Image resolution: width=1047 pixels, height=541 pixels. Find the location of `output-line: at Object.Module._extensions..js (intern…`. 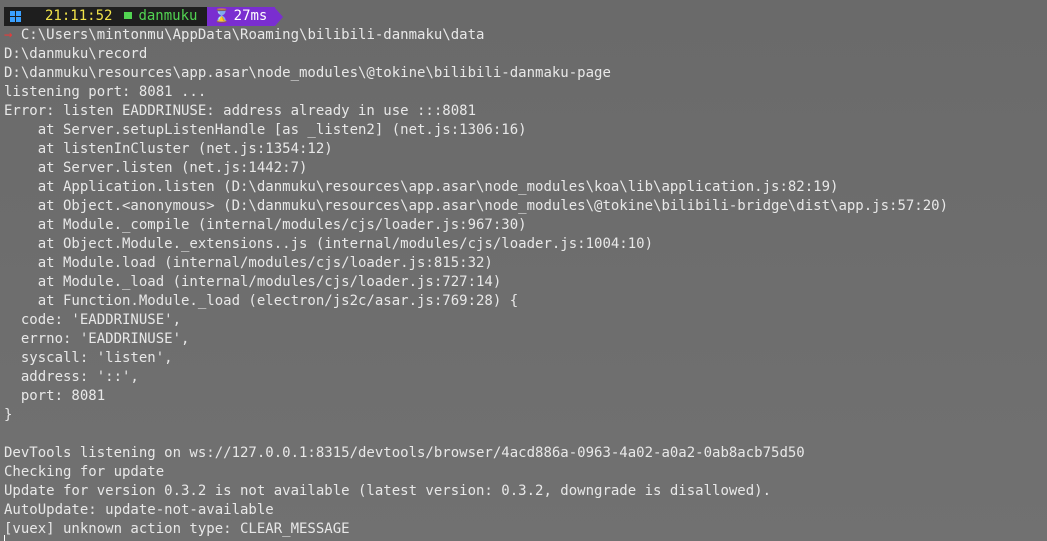

output-line: at Object.Module._extensions..js (intern… is located at coordinates (329, 244).